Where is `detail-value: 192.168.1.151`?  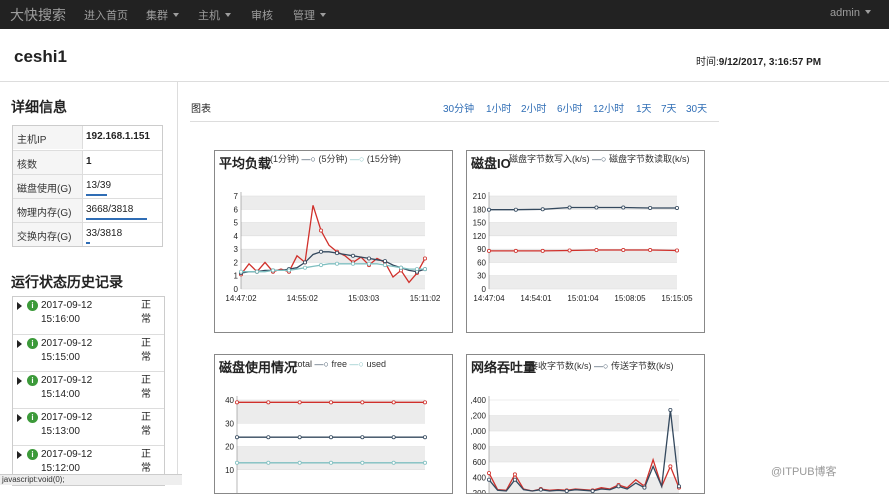
detail-value: 192.168.1.151 is located at coordinates (118, 136).